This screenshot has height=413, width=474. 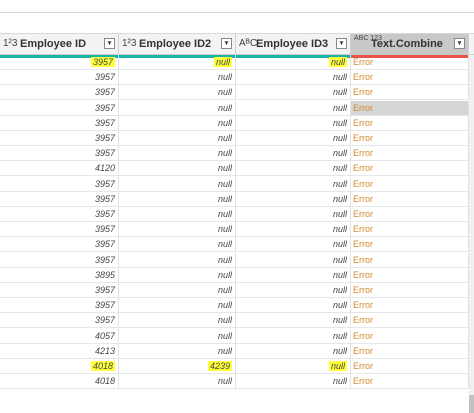 What do you see at coordinates (237, 23) in the screenshot?
I see `formula-bar` at bounding box center [237, 23].